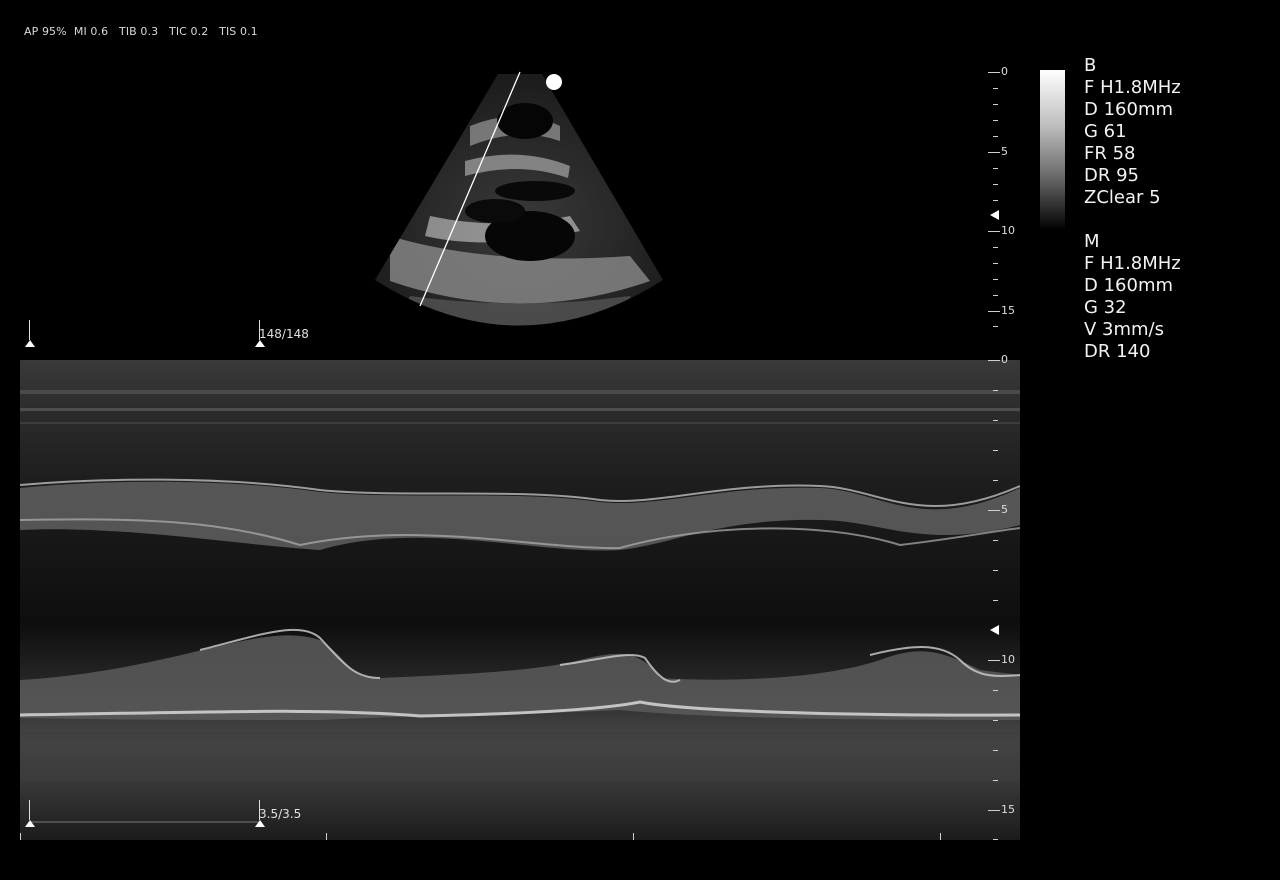 This screenshot has height=880, width=1280. I want to click on bmode-depth-label: 15, so click(1008, 310).